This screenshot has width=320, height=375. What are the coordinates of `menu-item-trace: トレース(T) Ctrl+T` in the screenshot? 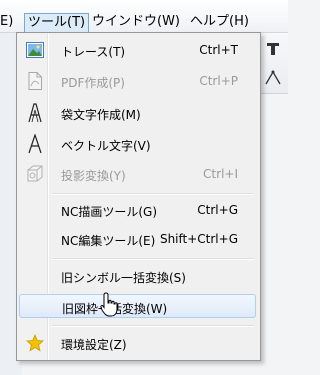 It's located at (137, 50).